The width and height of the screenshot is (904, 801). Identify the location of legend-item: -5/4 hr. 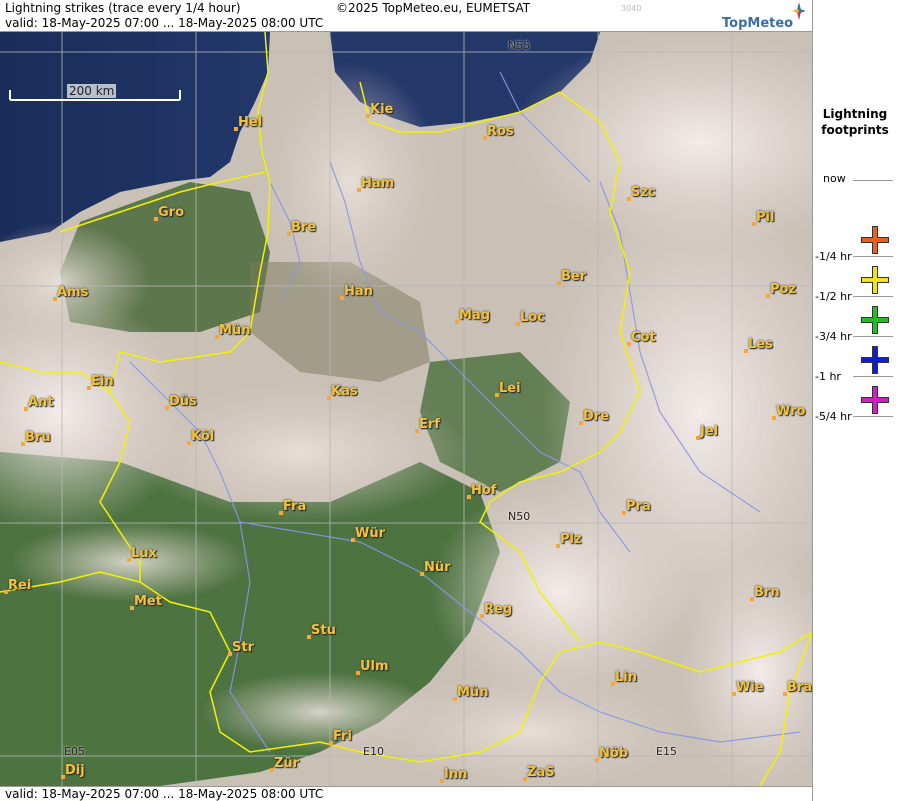
(858, 397).